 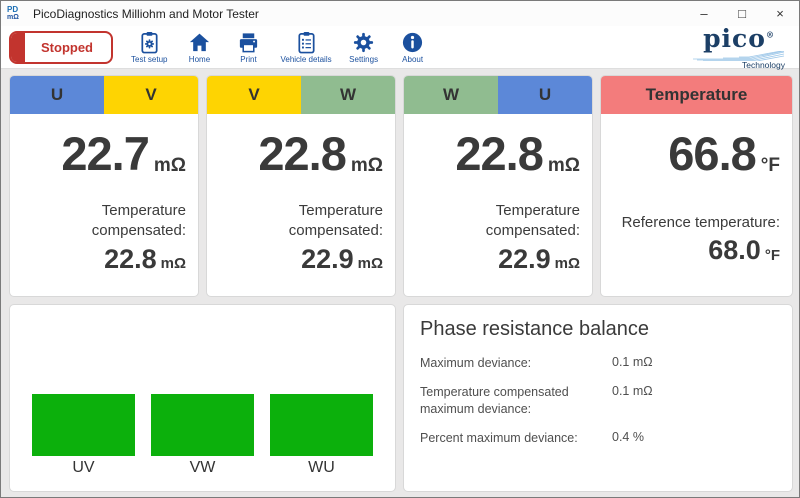 I want to click on app-icon: PD mΩ, so click(x=17, y=14).